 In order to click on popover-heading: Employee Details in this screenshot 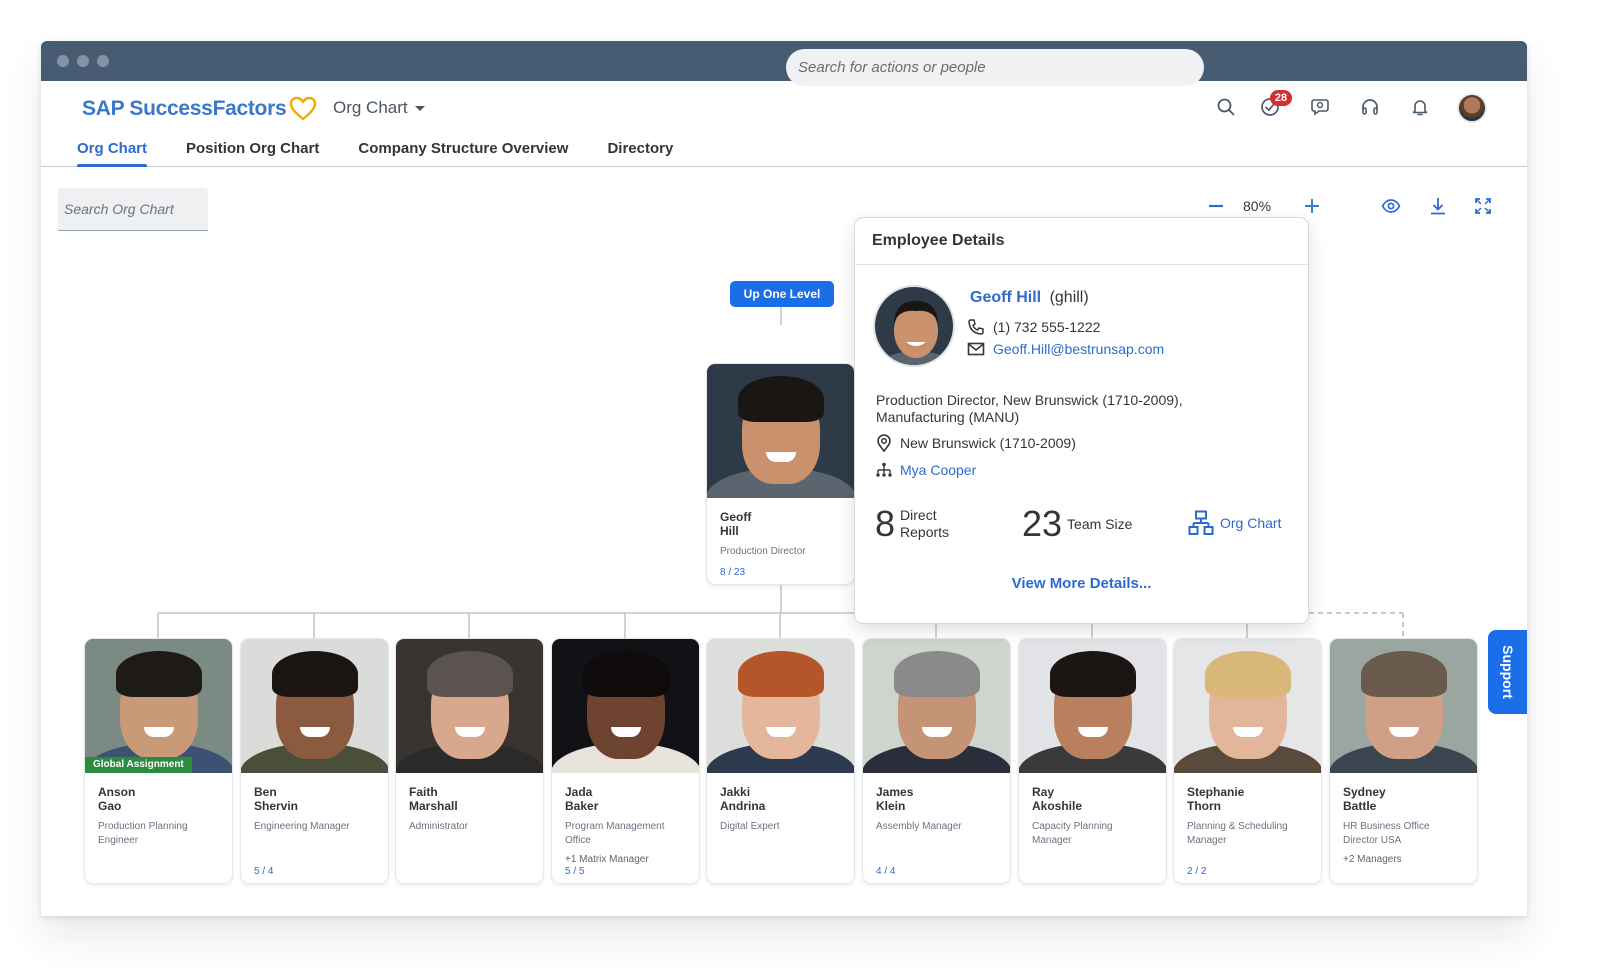, I will do `click(1081, 241)`.